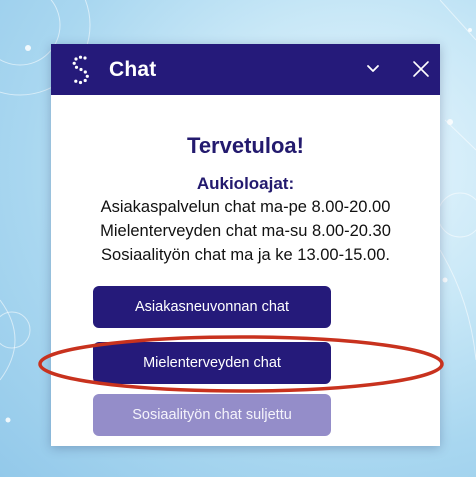 The width and height of the screenshot is (476, 477). I want to click on close-button, so click(421, 69).